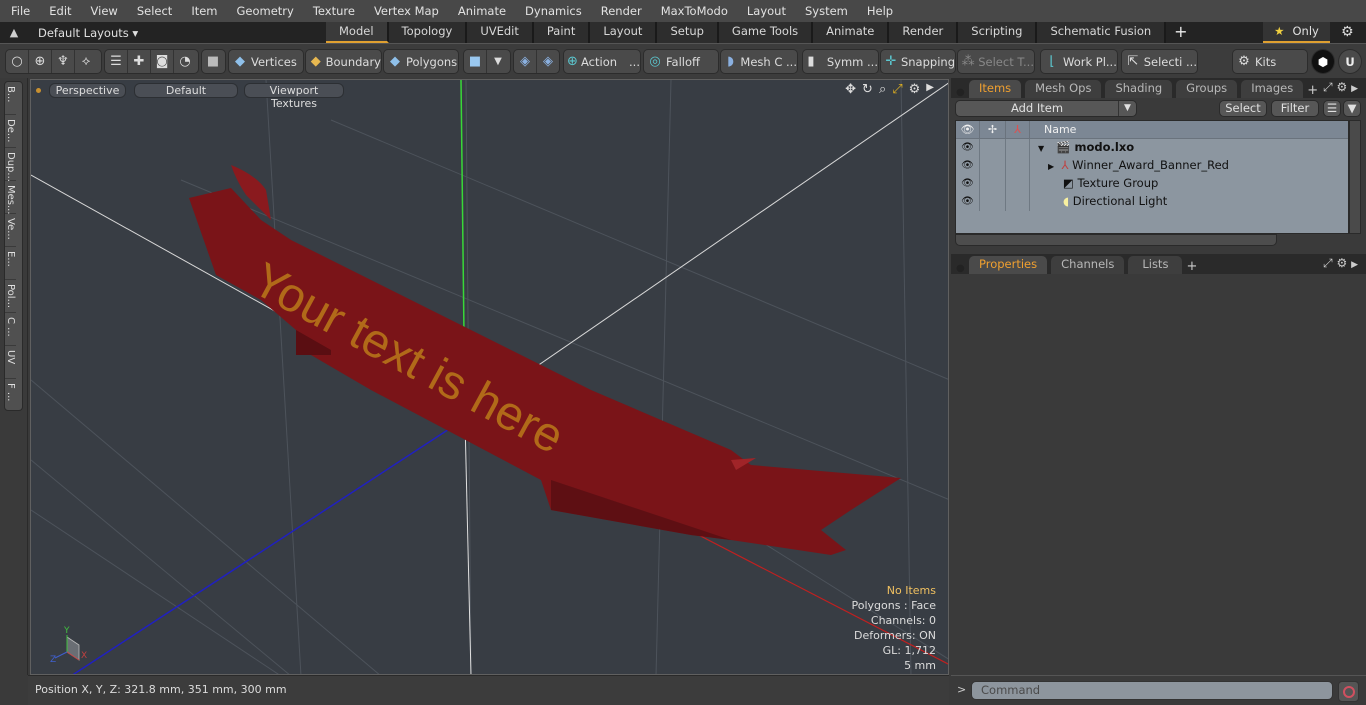  What do you see at coordinates (202, 11) in the screenshot?
I see `menu-item: Item` at bounding box center [202, 11].